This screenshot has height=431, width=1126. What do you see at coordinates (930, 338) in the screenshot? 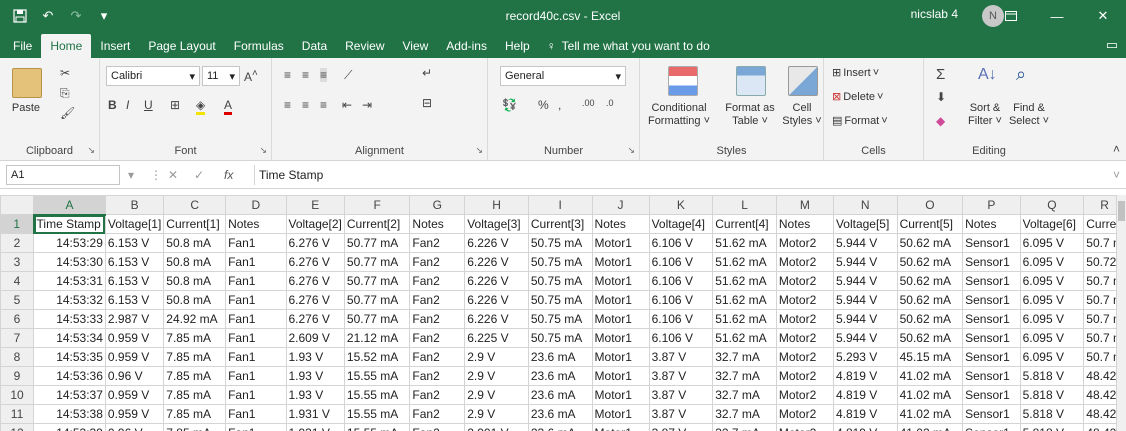
I see `cell-o7: 50.62 mA` at bounding box center [930, 338].